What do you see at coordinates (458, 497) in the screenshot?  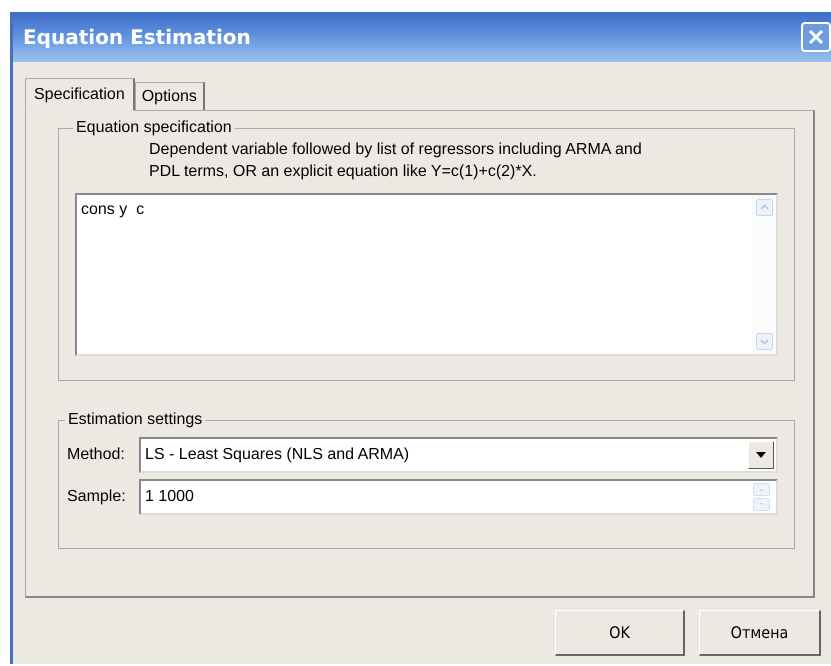 I see `sample-field: 1 1000` at bounding box center [458, 497].